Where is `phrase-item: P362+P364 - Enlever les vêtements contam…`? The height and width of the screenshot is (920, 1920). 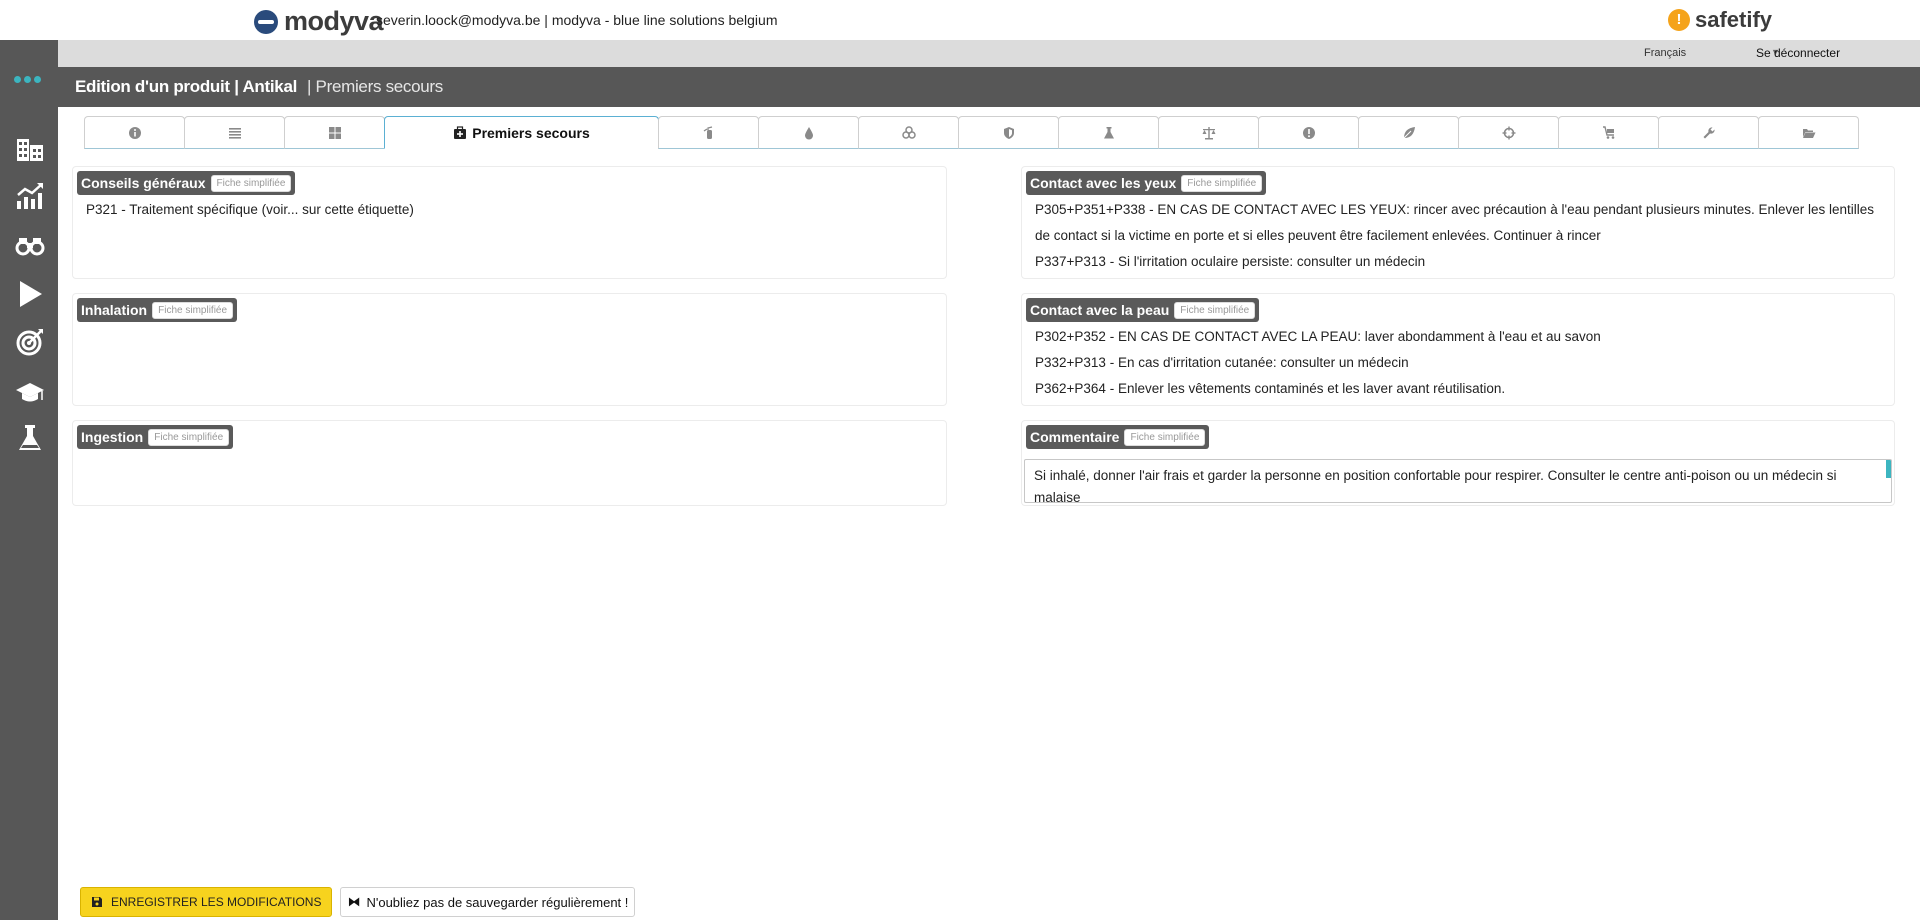 phrase-item: P362+P364 - Enlever les vêtements contam… is located at coordinates (1270, 388).